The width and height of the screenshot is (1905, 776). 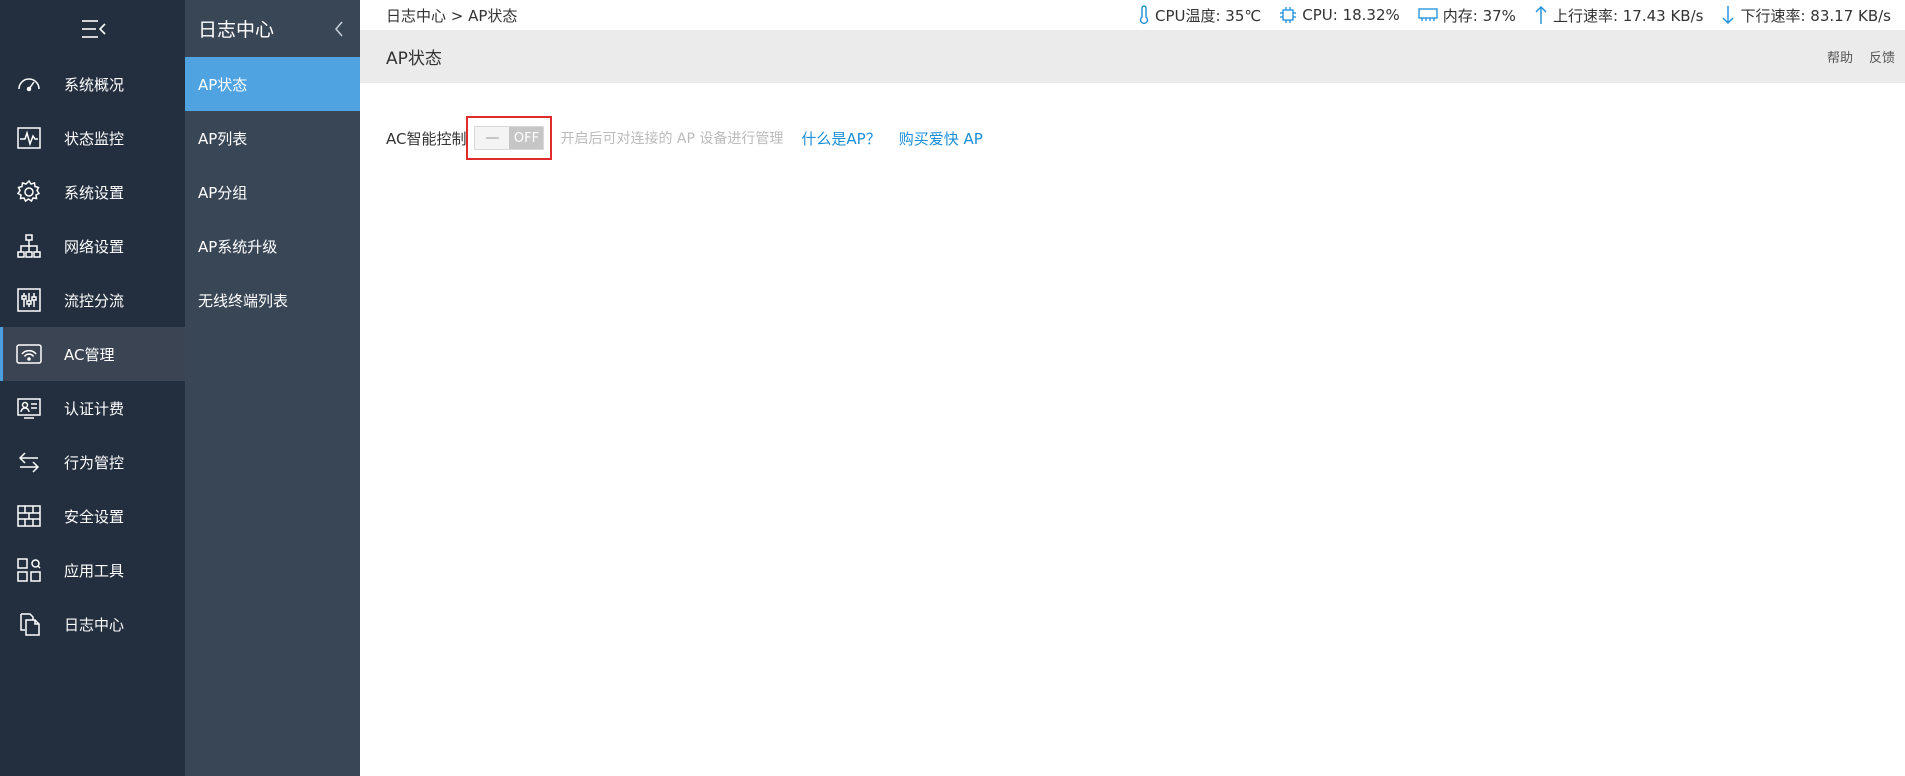 I want to click on sidebar-item-overview: 系统概况, so click(x=92, y=84).